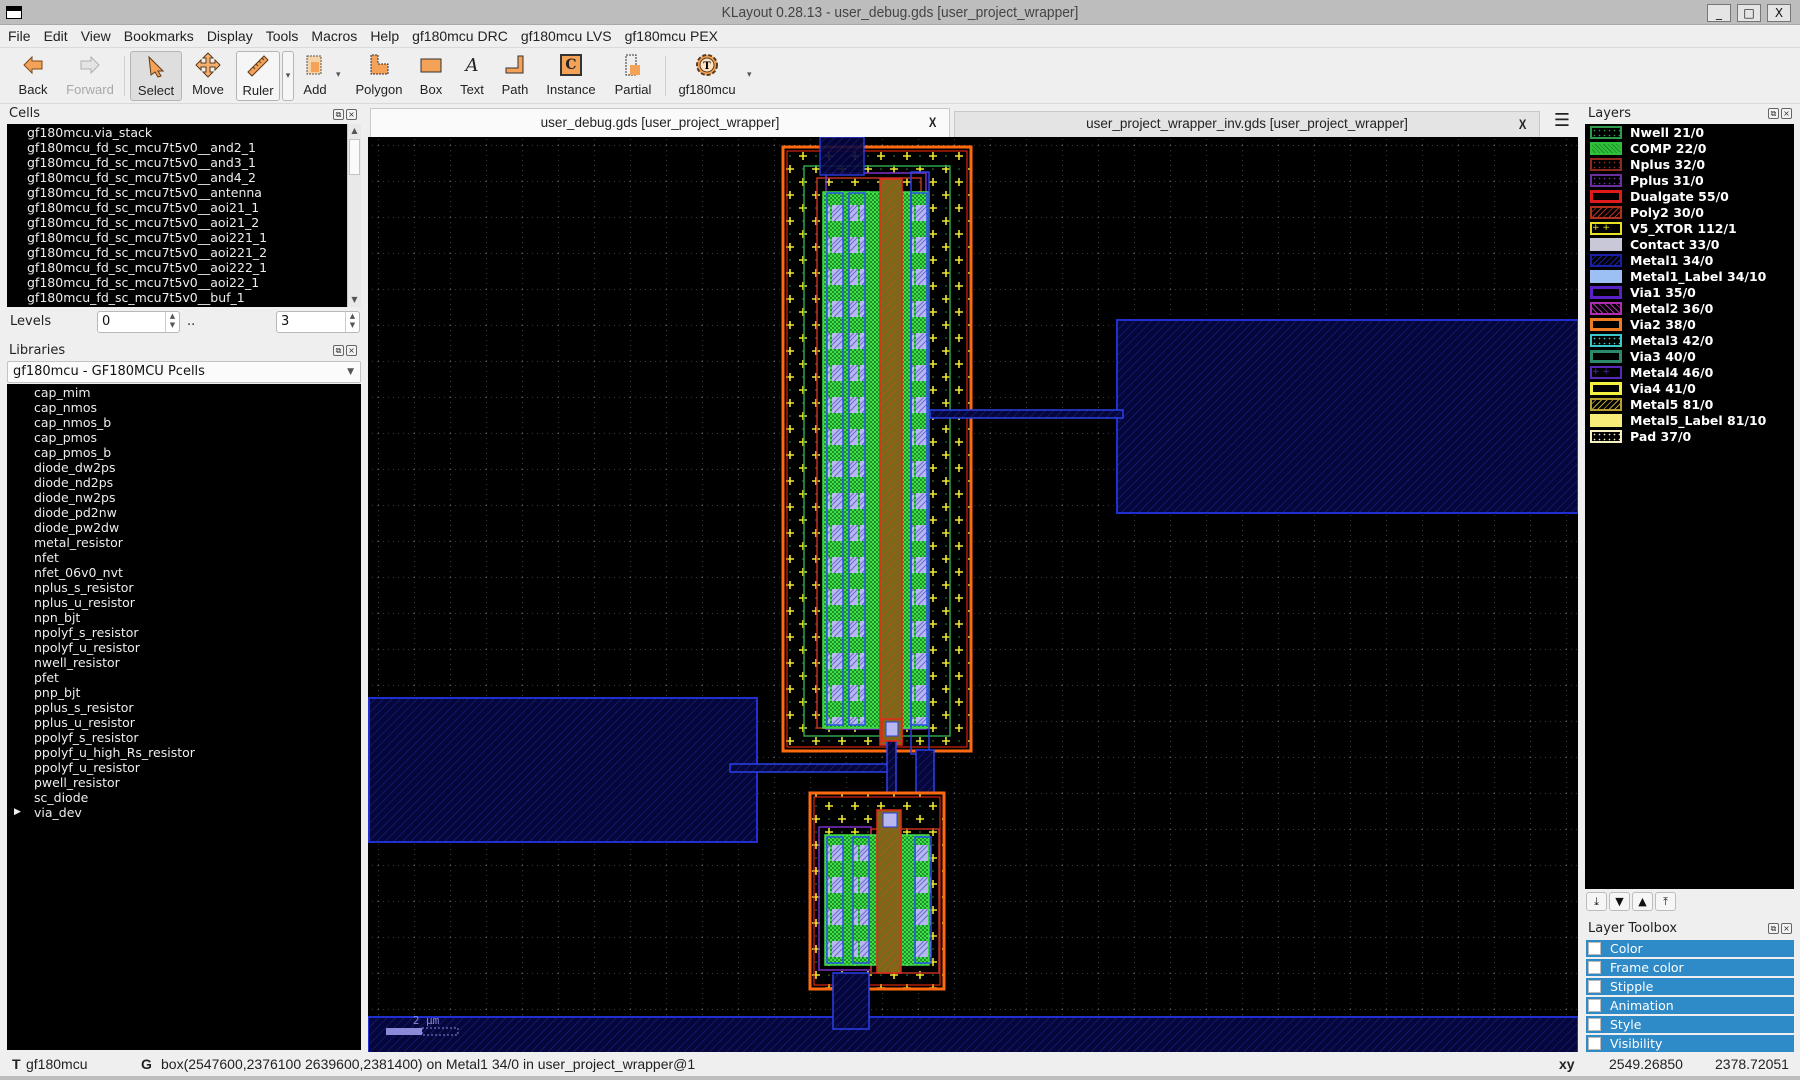 The height and width of the screenshot is (1080, 1800). What do you see at coordinates (563, 770) in the screenshot?
I see `metal1-shape-left` at bounding box center [563, 770].